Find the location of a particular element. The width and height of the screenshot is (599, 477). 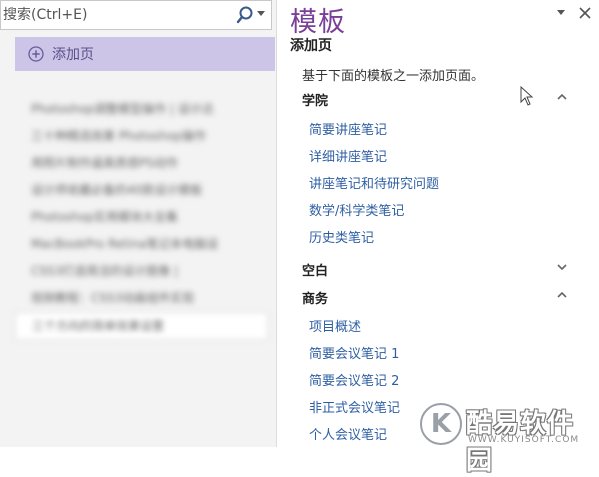

add-page-label: 添加页 is located at coordinates (73, 55).